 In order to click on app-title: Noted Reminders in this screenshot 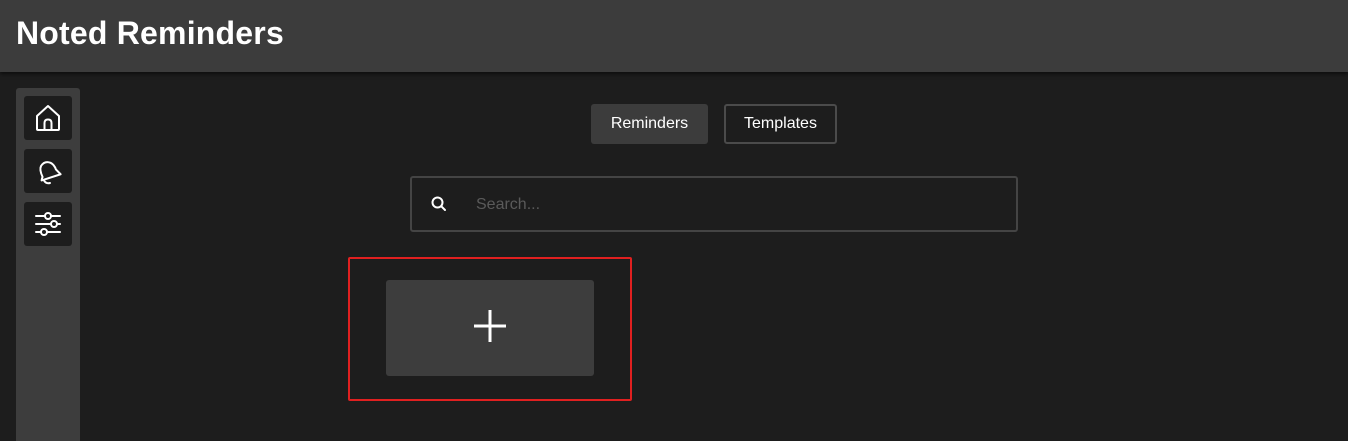, I will do `click(150, 33)`.